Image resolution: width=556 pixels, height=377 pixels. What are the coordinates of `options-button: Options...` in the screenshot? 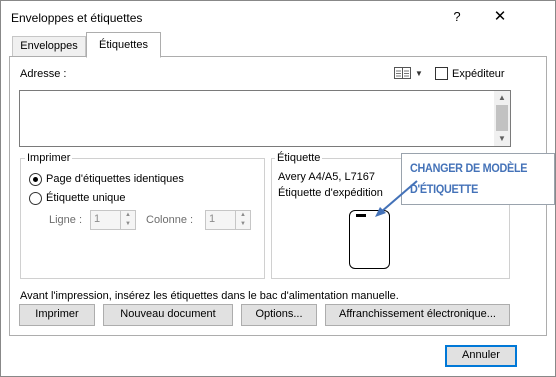 It's located at (279, 315).